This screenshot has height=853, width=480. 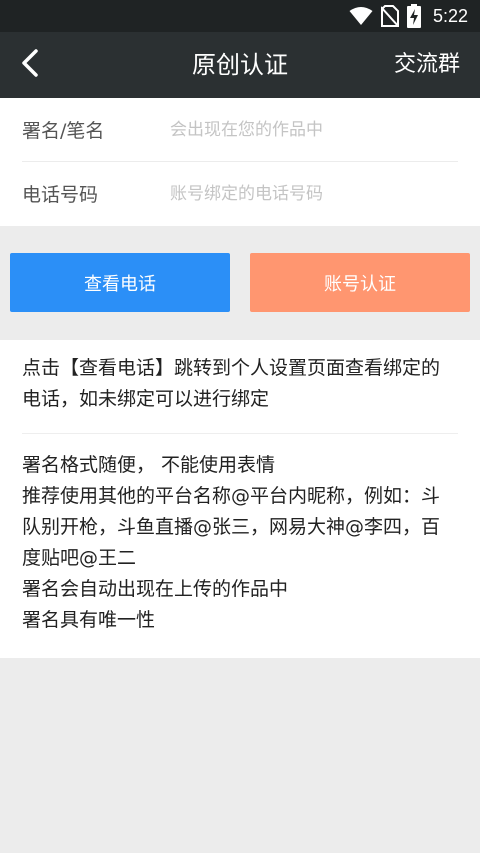 What do you see at coordinates (314, 129) in the screenshot?
I see `signature-input` at bounding box center [314, 129].